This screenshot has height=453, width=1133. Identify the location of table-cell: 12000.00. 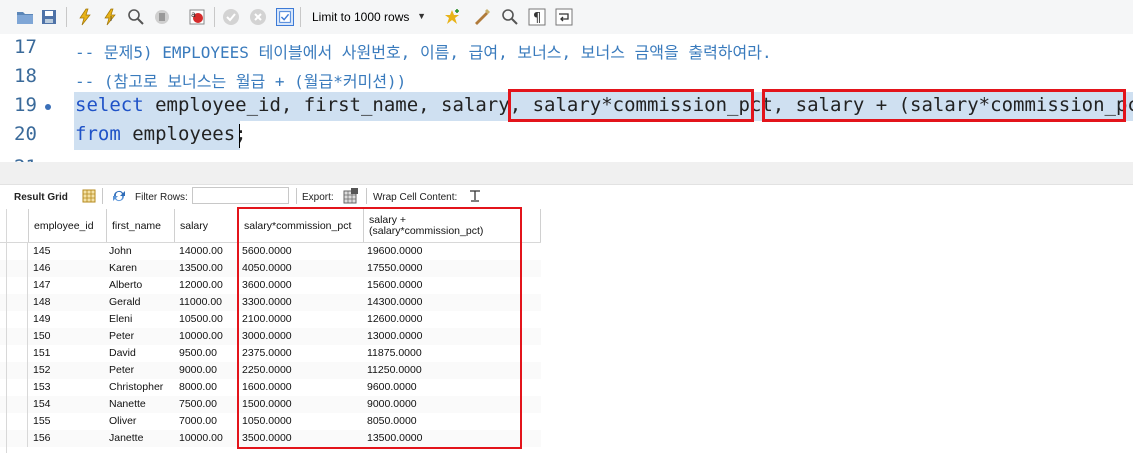
(201, 285).